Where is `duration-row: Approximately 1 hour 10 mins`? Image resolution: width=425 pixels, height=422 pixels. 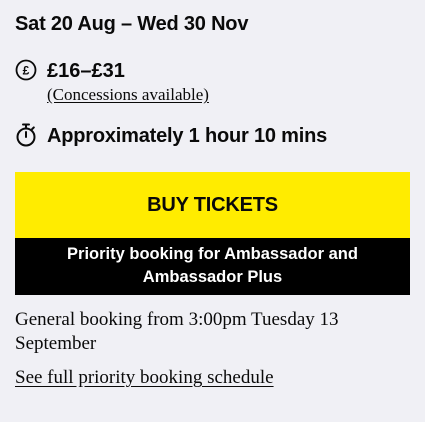
duration-row: Approximately 1 hour 10 mins is located at coordinates (171, 136).